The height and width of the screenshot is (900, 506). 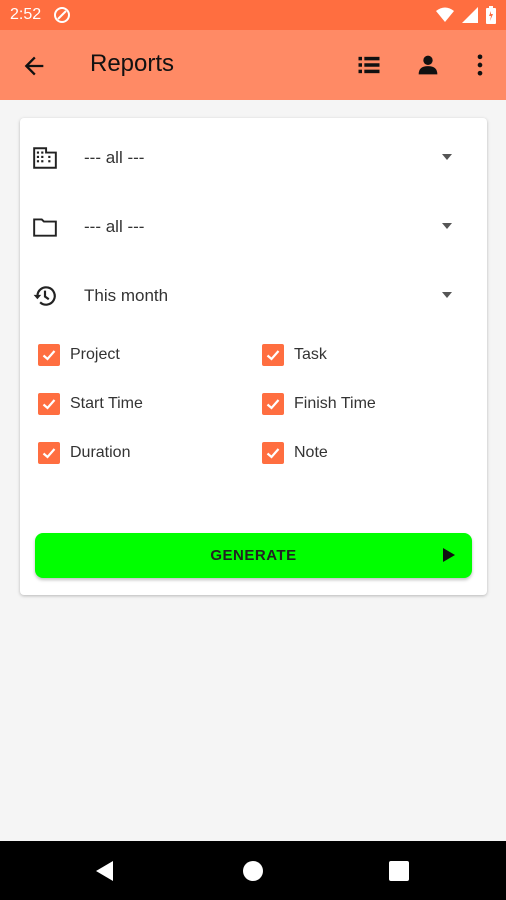 What do you see at coordinates (491, 15) in the screenshot?
I see `battery-icon` at bounding box center [491, 15].